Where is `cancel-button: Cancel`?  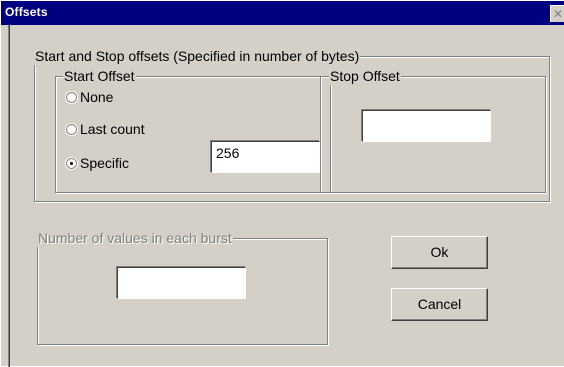
cancel-button: Cancel is located at coordinates (439, 304).